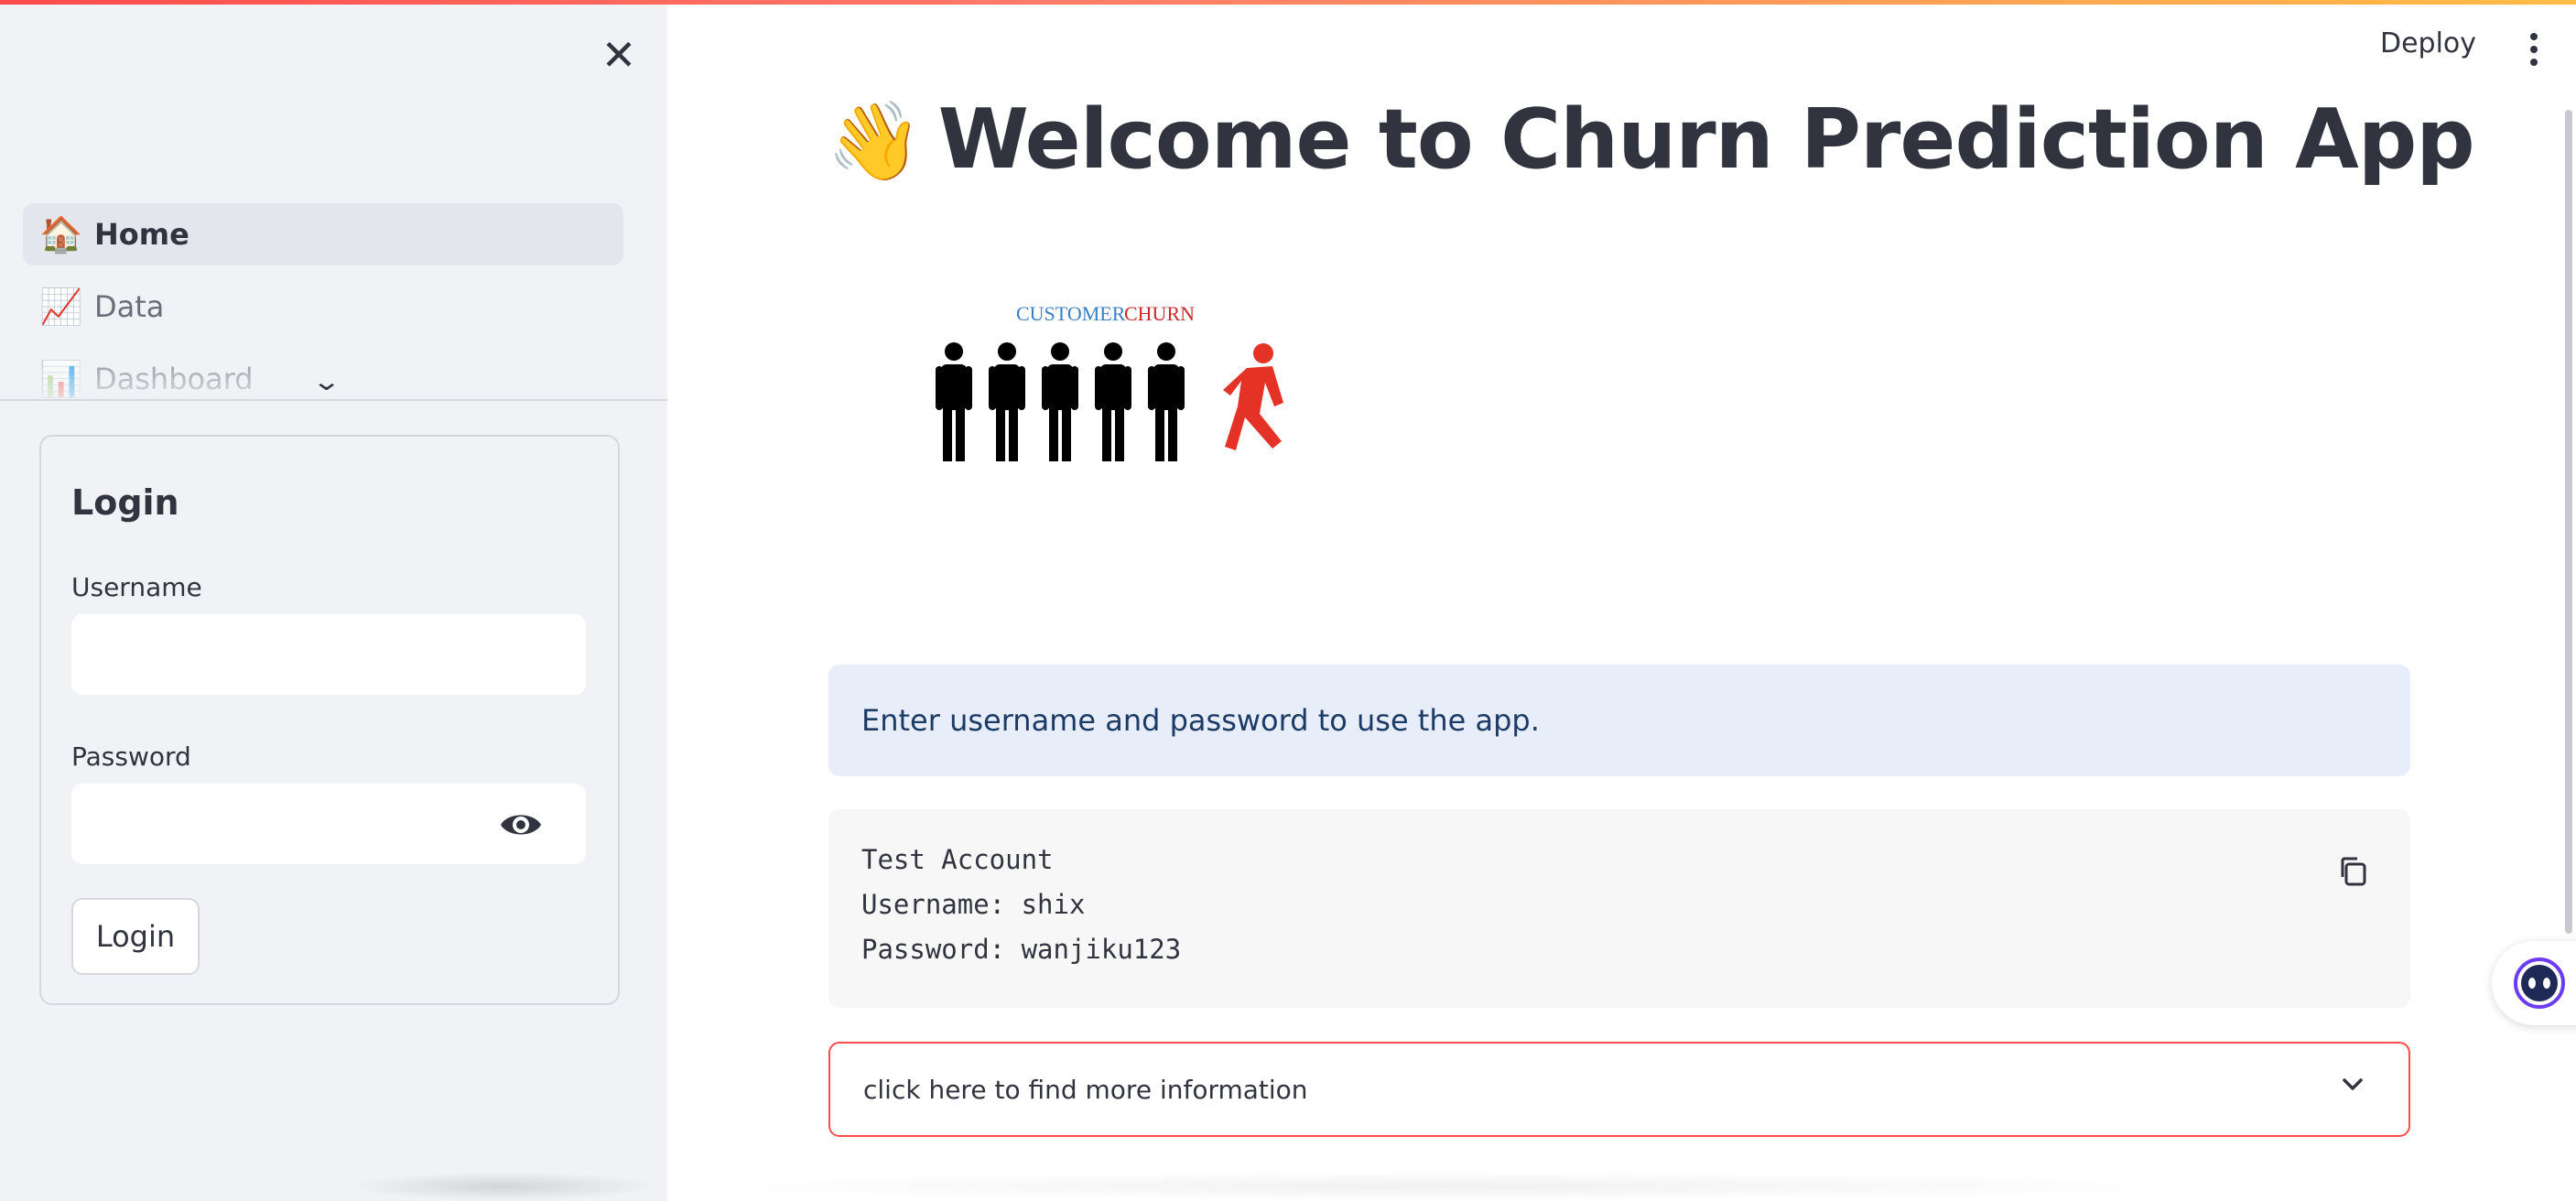  Describe the element at coordinates (2353, 1084) in the screenshot. I see `chevron-down-icon` at that location.